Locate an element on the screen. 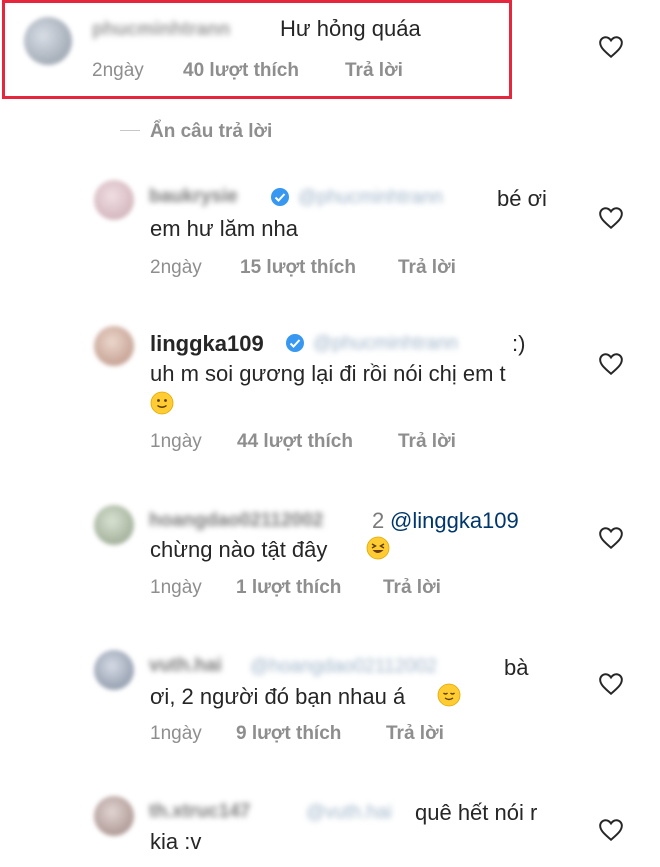 Image resolution: width=660 pixels, height=867 pixels. divider is located at coordinates (130, 130).